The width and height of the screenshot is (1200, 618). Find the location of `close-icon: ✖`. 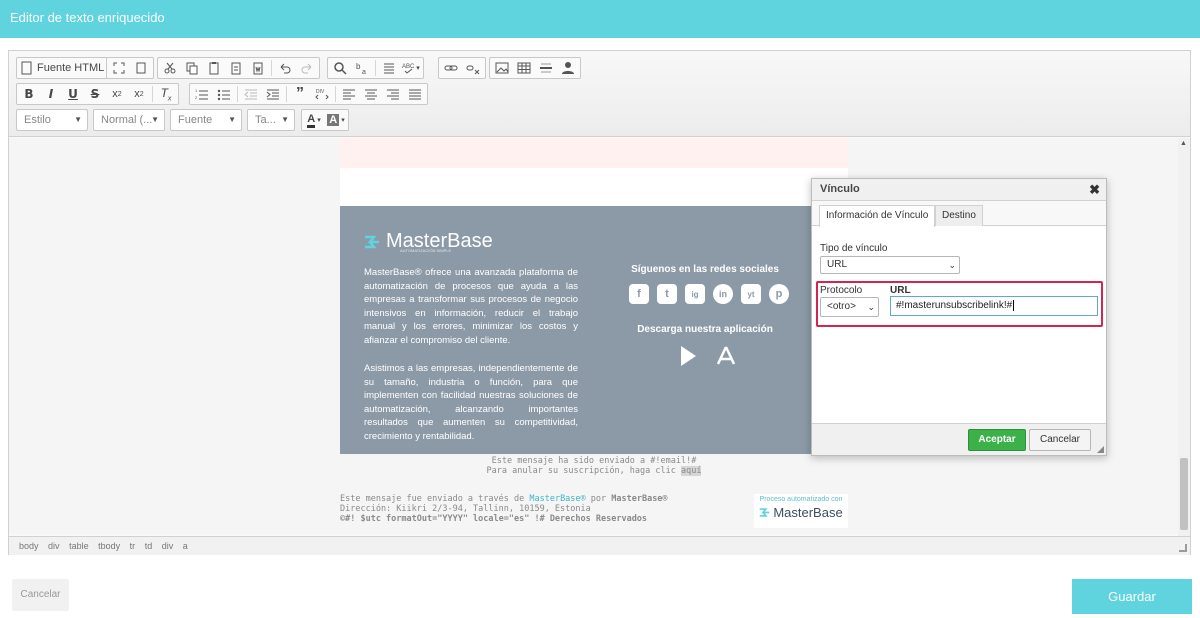

close-icon: ✖ is located at coordinates (1094, 189).